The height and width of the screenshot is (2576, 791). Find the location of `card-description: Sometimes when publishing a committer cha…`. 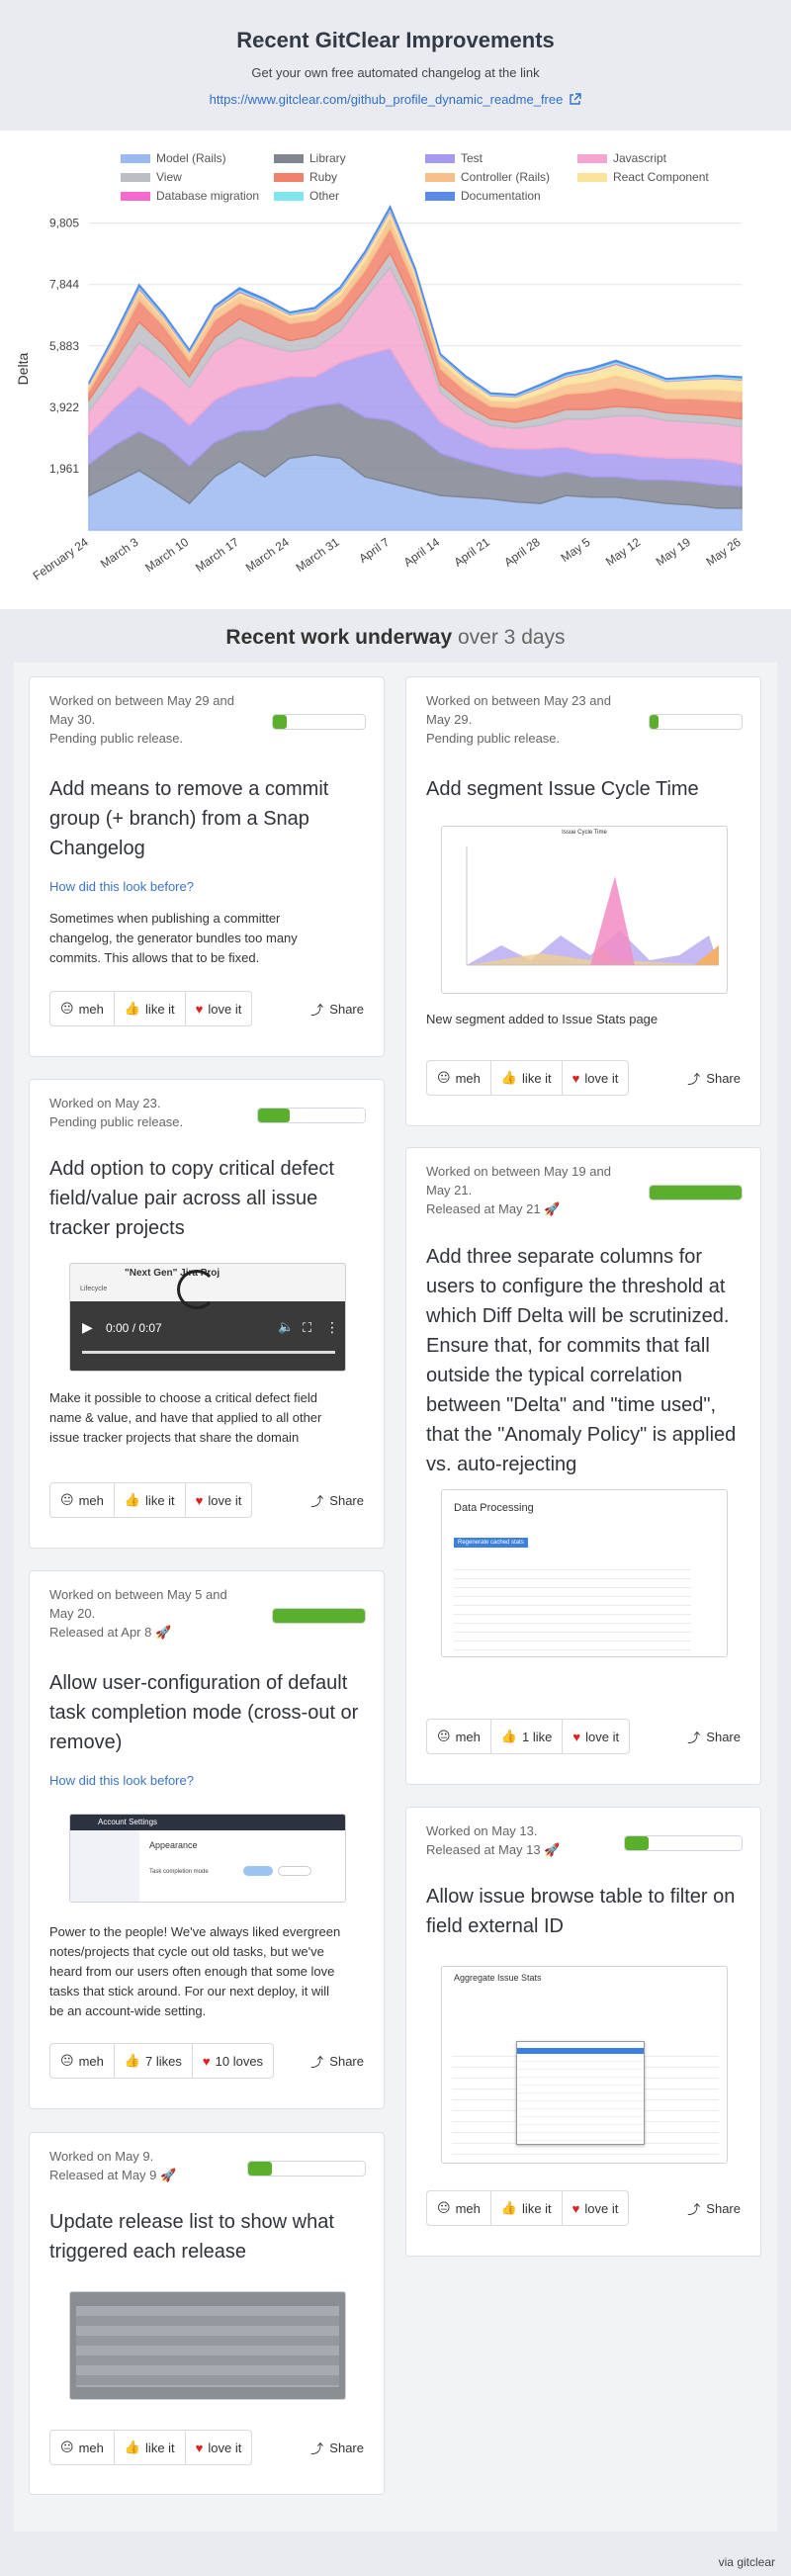

card-description: Sometimes when publishing a committer cha… is located at coordinates (173, 938).